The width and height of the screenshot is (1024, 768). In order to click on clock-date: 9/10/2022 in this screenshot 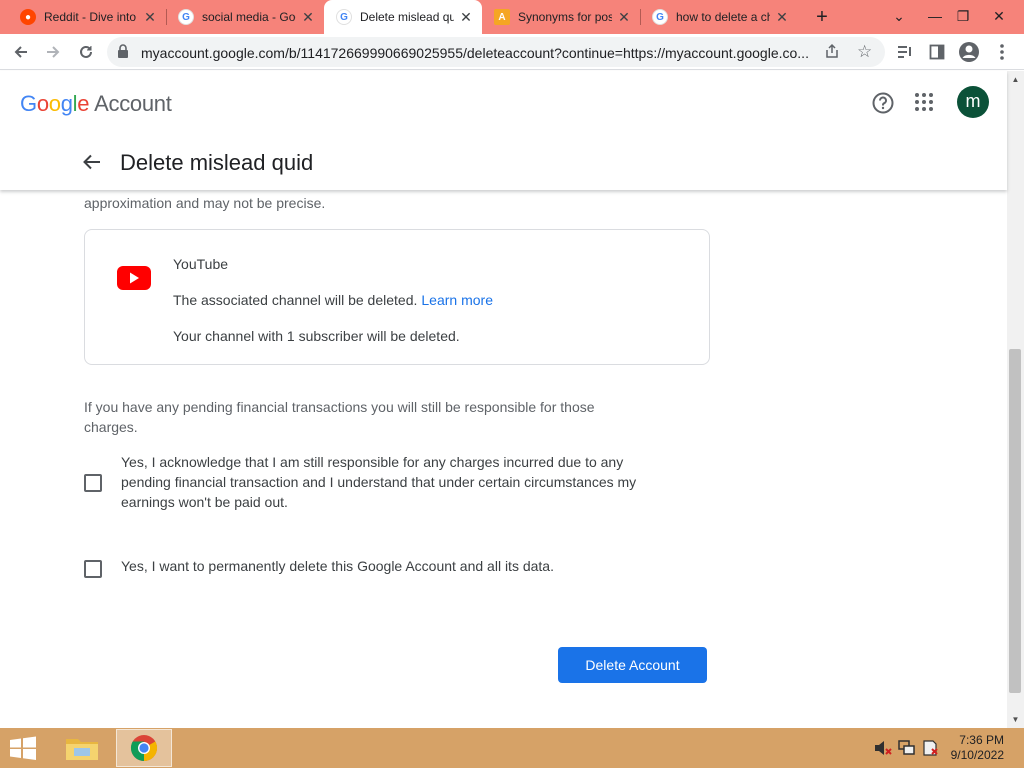, I will do `click(977, 755)`.